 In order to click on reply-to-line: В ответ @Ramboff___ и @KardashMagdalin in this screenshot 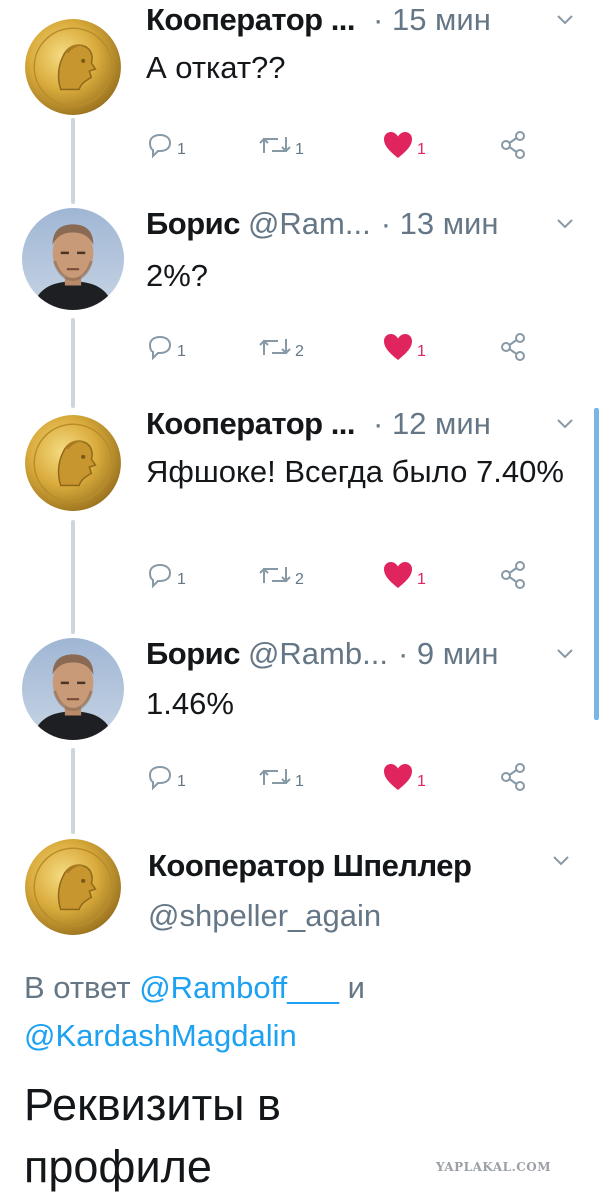, I will do `click(304, 1012)`.